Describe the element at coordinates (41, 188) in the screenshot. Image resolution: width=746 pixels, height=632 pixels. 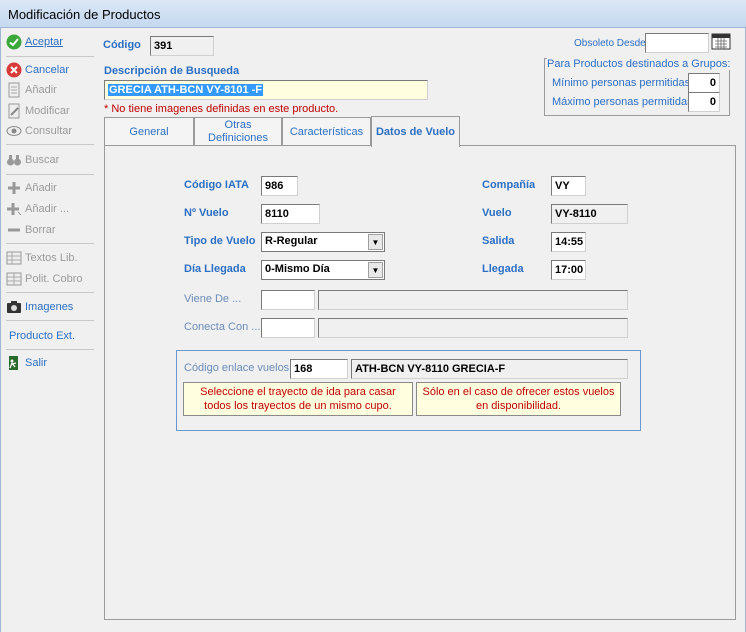
I see `anadir-detalle-label: Añadir` at that location.